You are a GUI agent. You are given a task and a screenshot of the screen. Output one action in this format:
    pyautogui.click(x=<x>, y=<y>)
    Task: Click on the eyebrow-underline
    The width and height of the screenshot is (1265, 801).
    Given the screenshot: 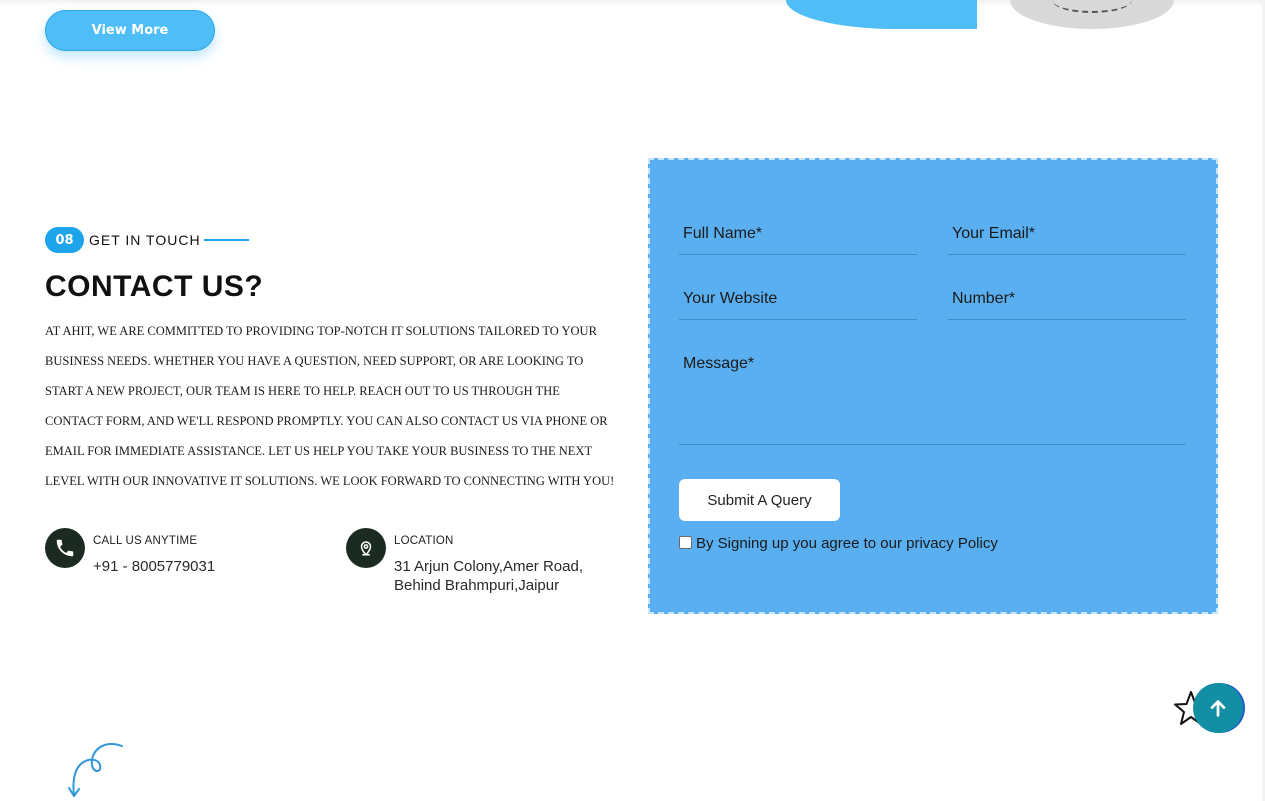 What is the action you would take?
    pyautogui.click(x=226, y=240)
    